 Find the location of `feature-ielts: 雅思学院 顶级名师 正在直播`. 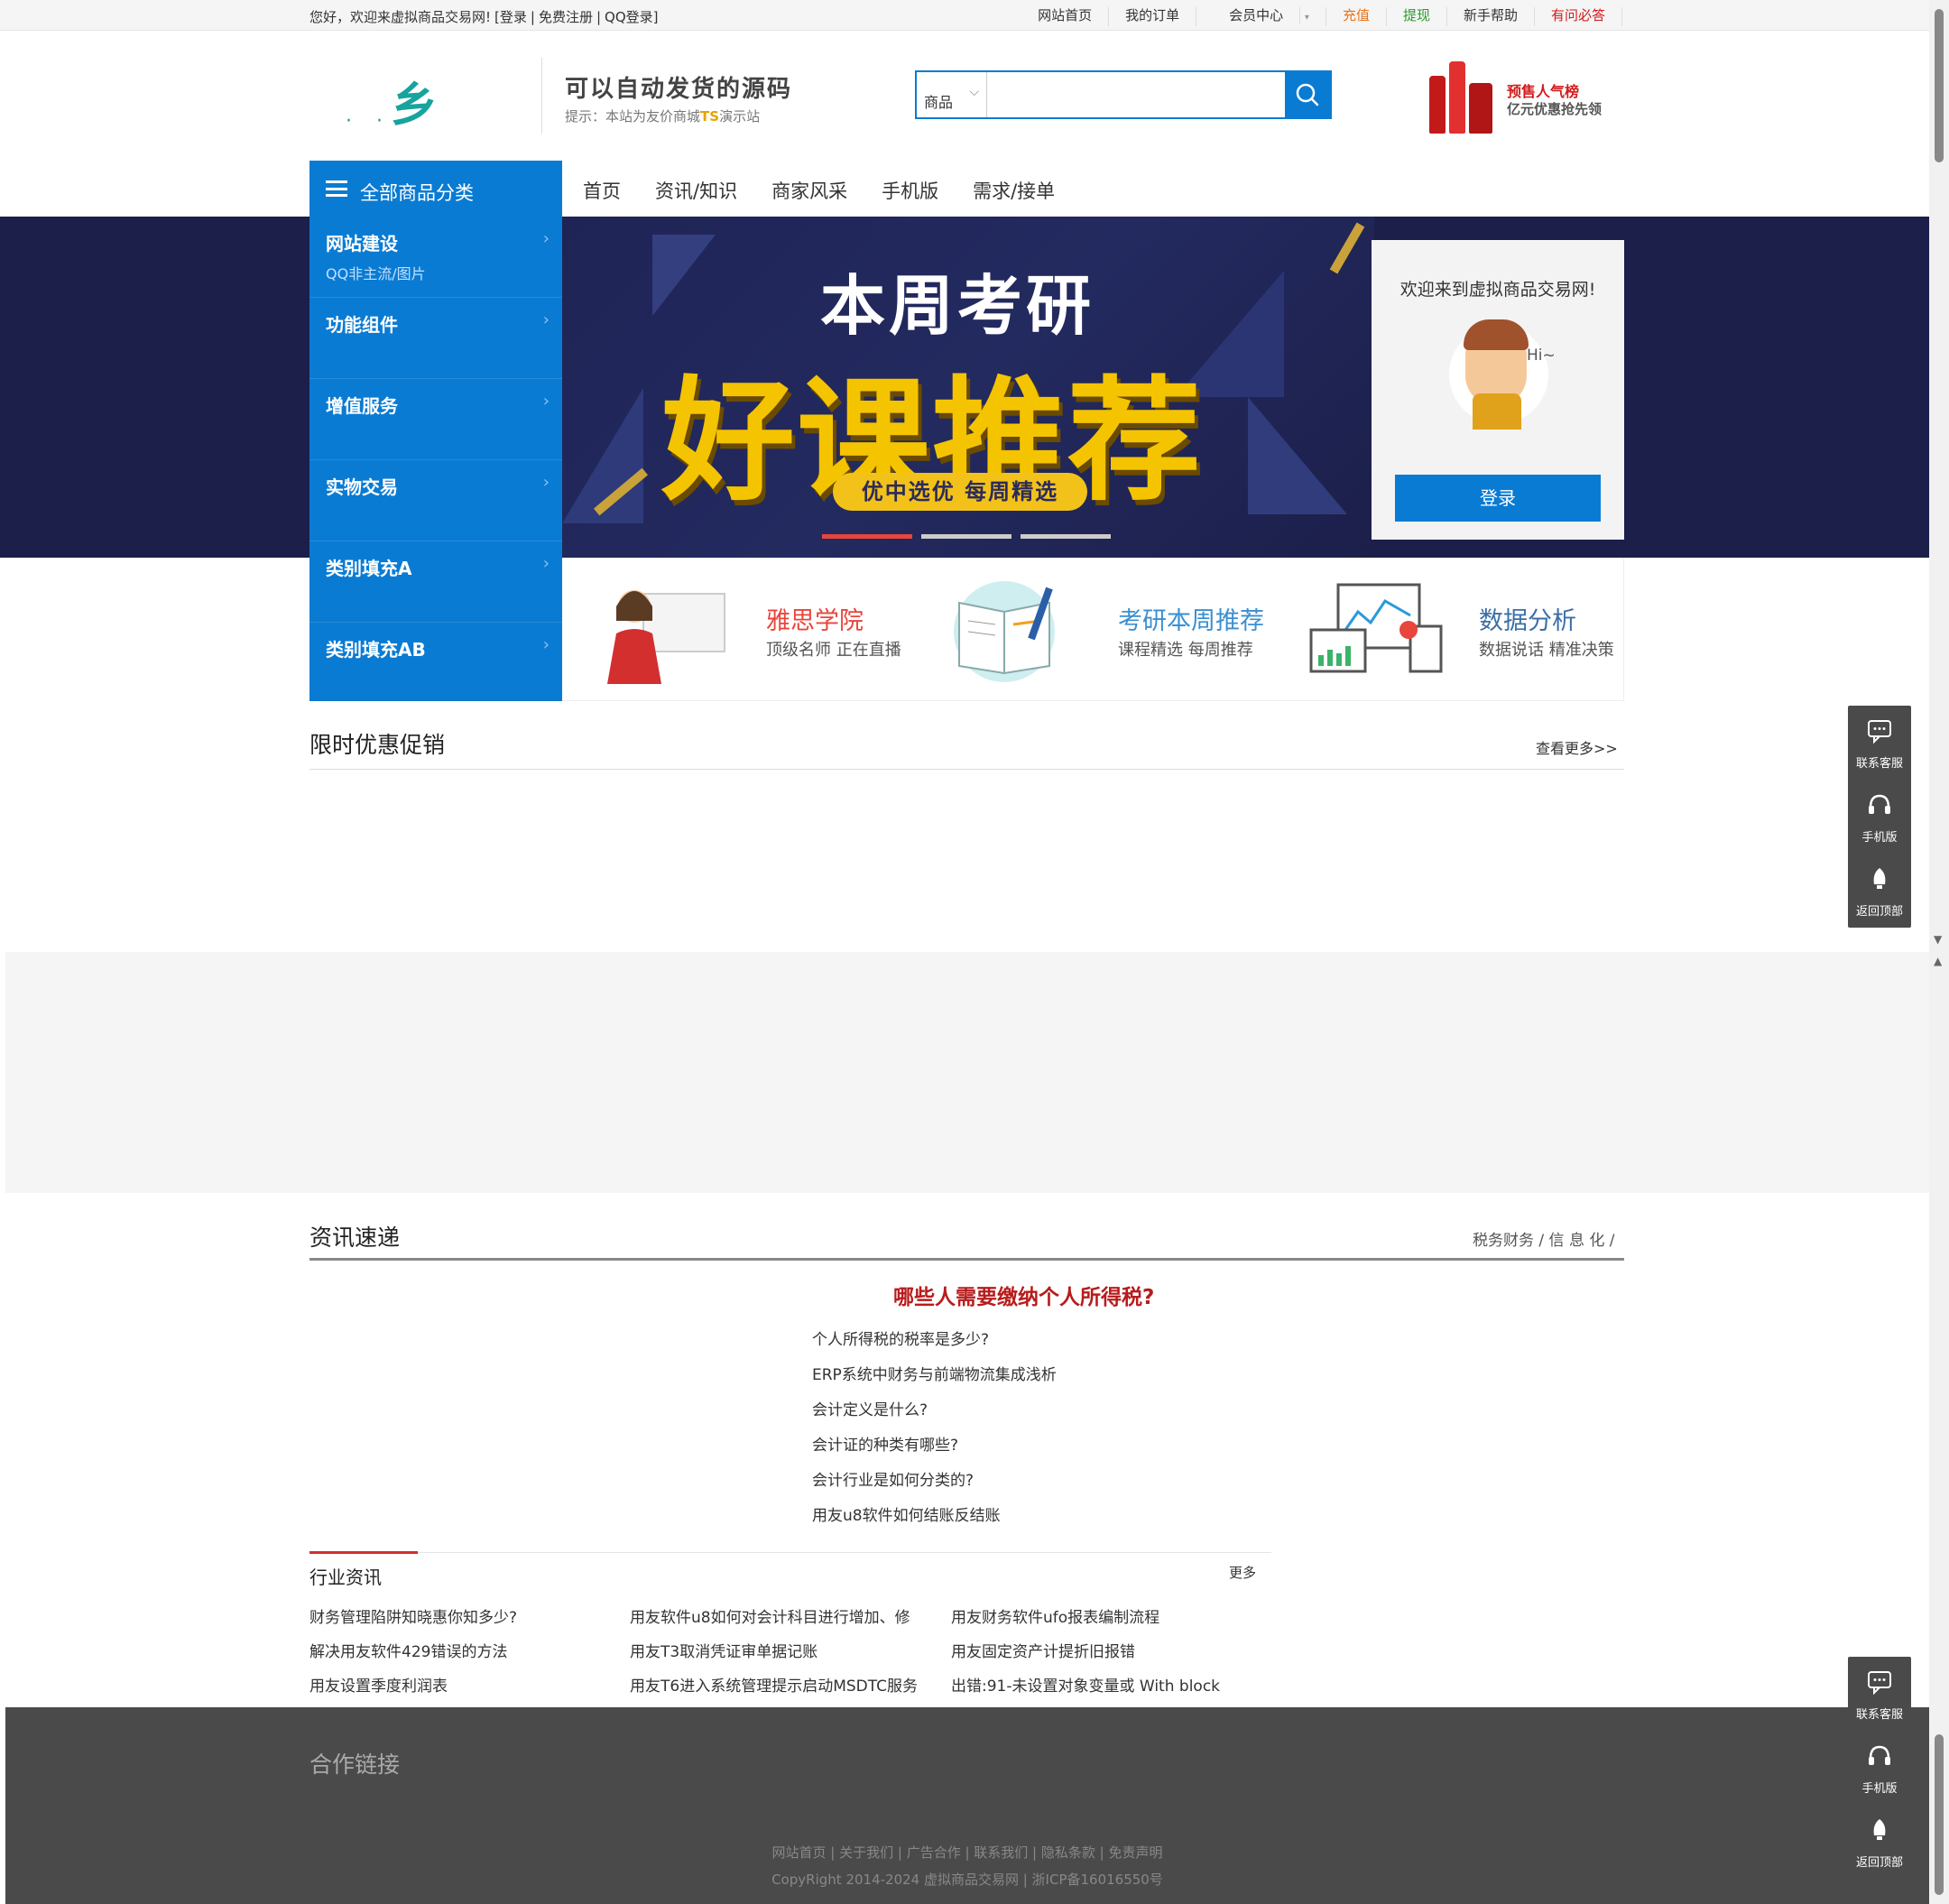

feature-ielts: 雅思学院 顶级名师 正在直播 is located at coordinates (738, 629).